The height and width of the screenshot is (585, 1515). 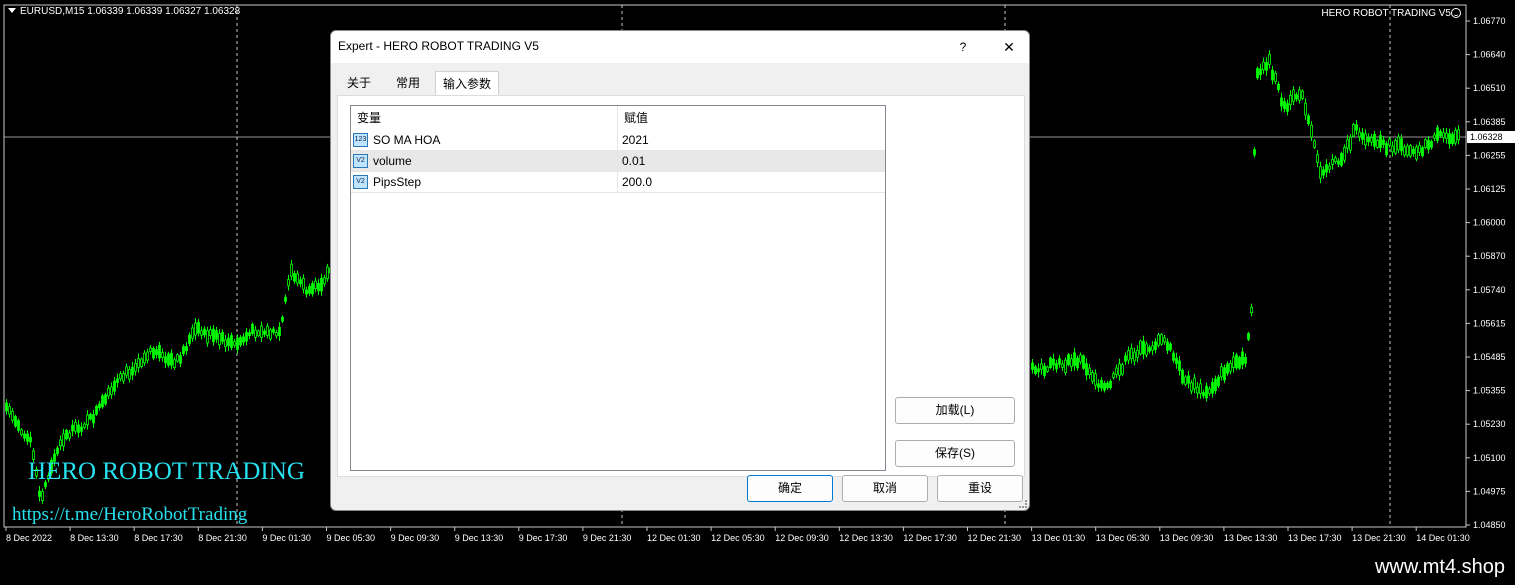 I want to click on watermark-text: HERO ROBOT TRADING, so click(x=166, y=471).